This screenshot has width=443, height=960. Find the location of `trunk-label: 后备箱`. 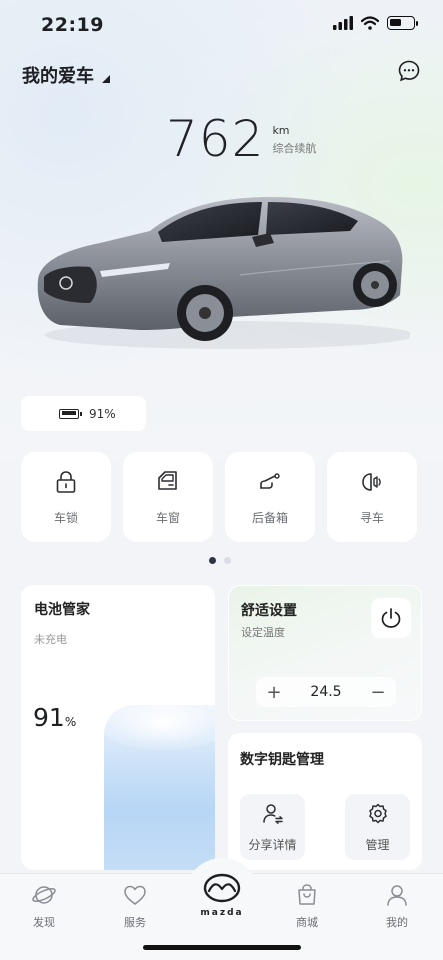

trunk-label: 后备箱 is located at coordinates (269, 517).